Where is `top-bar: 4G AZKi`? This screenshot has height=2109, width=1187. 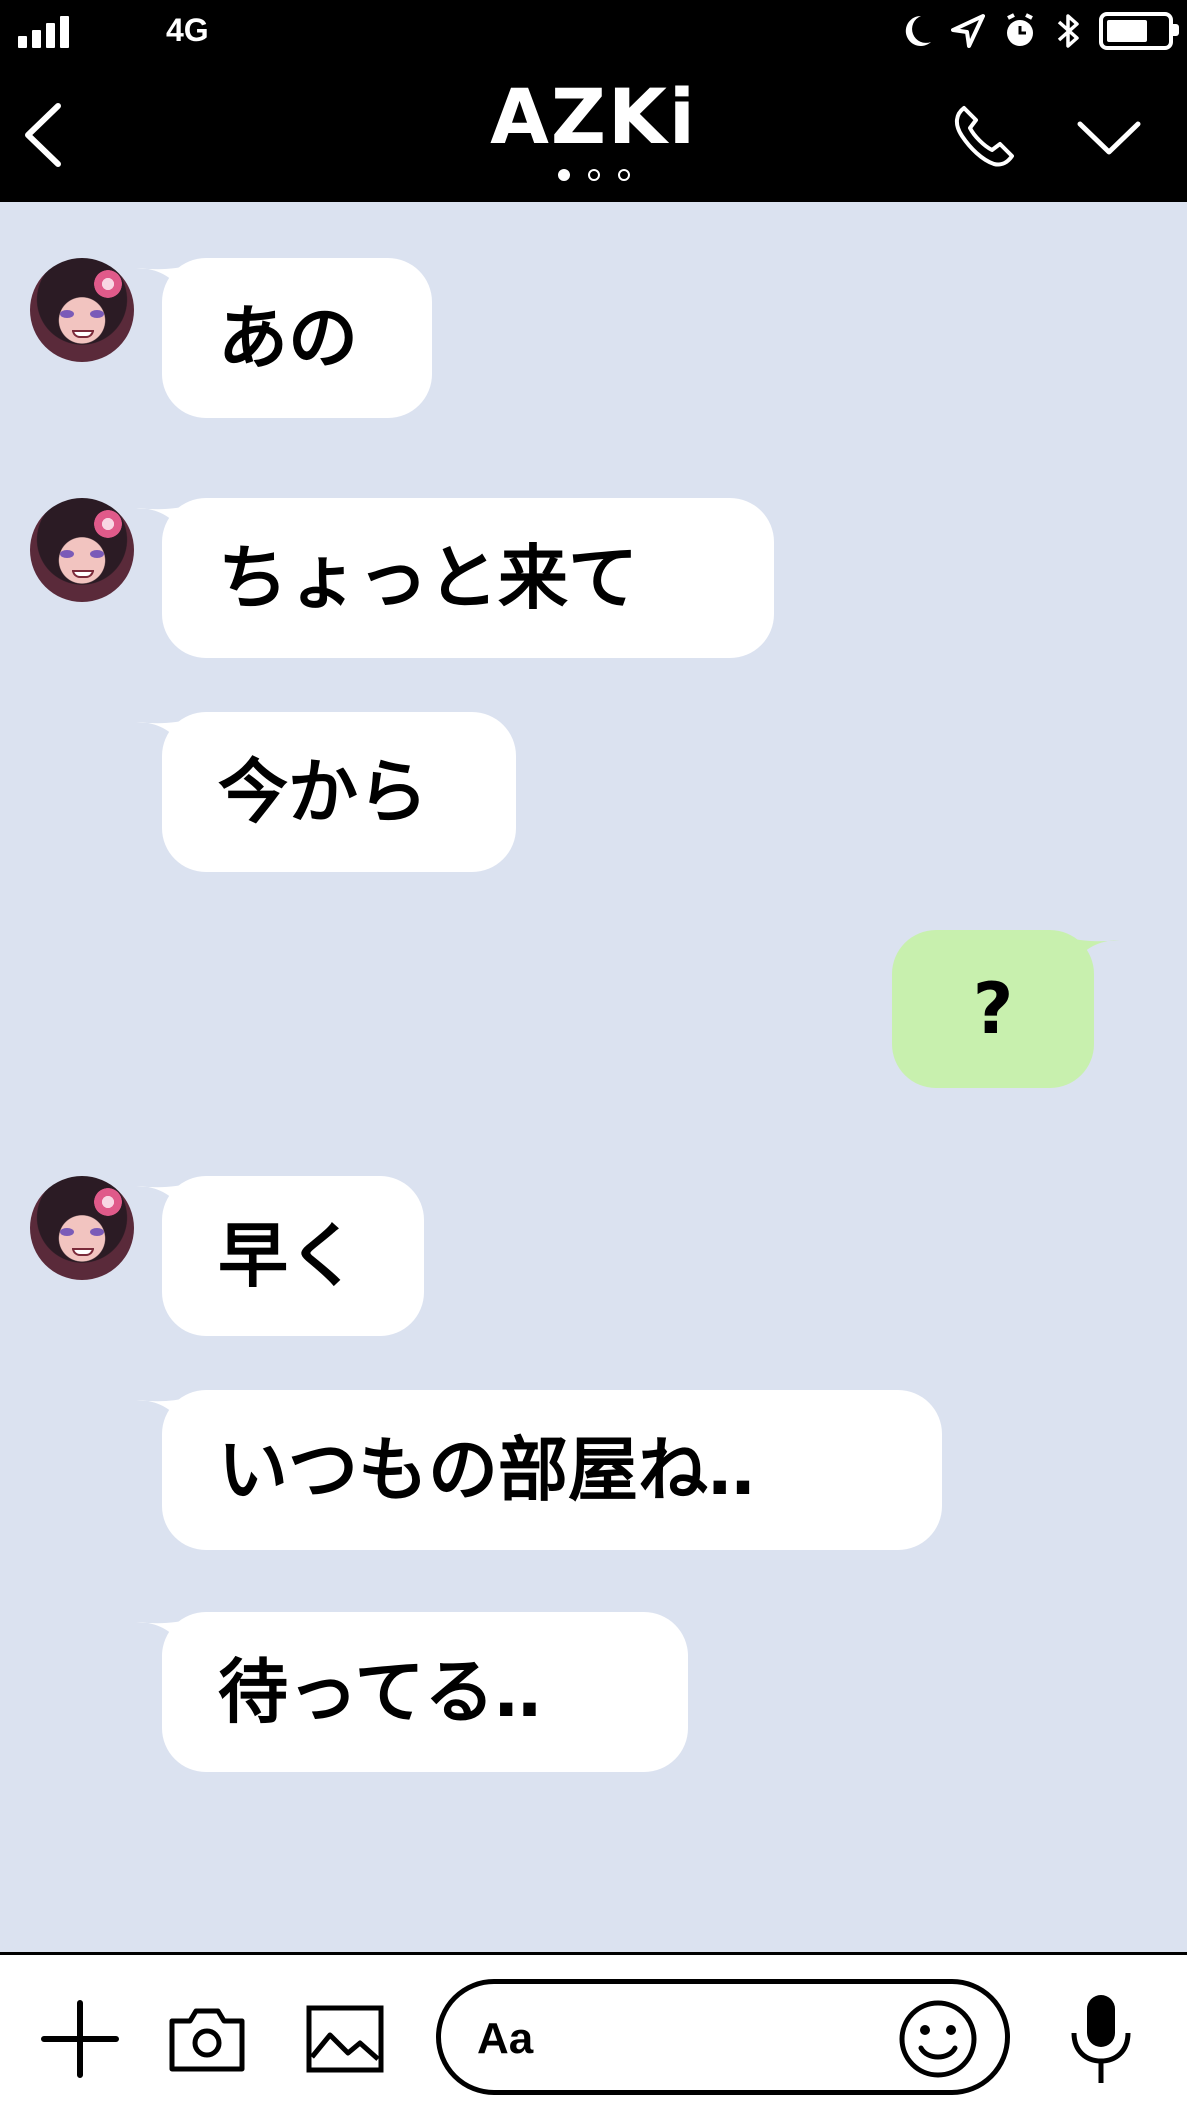 top-bar: 4G AZKi is located at coordinates (593, 101).